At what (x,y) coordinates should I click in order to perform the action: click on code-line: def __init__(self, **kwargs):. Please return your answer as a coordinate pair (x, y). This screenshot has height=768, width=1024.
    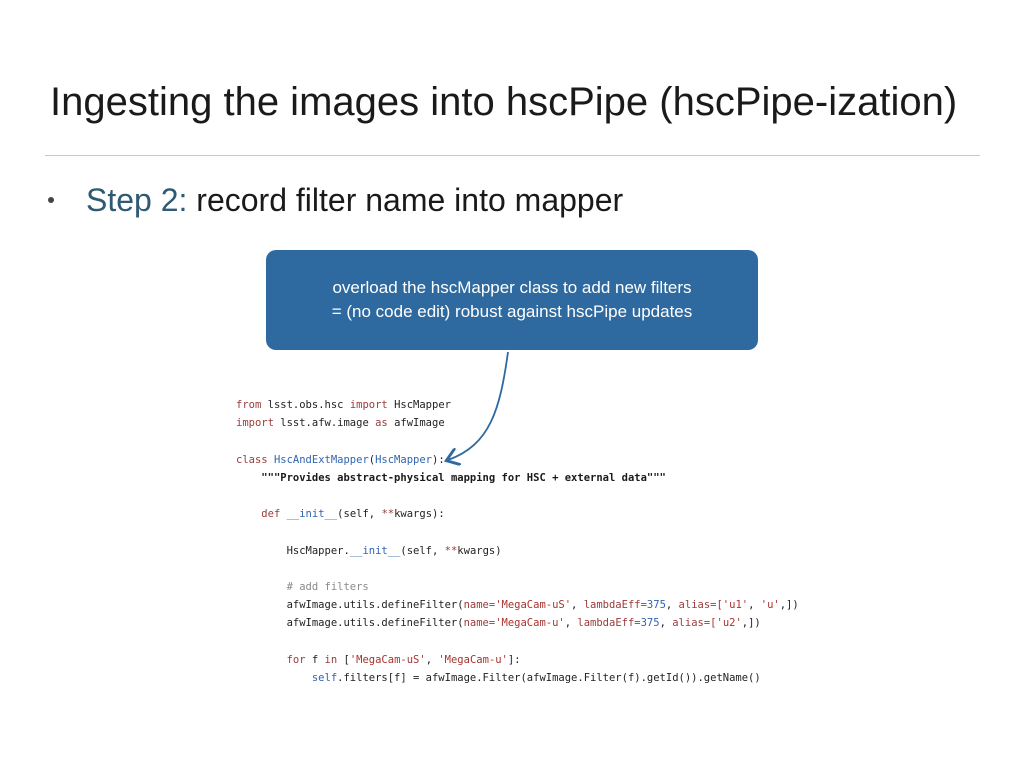
    Looking at the image, I should click on (517, 514).